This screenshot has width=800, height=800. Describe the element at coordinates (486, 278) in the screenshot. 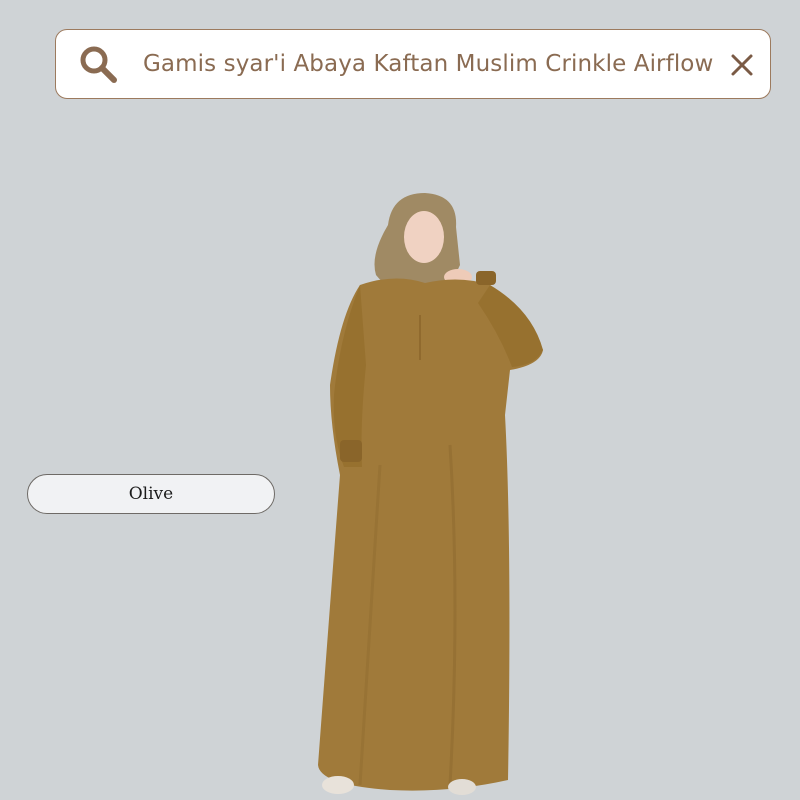

I see `cuff-right` at that location.